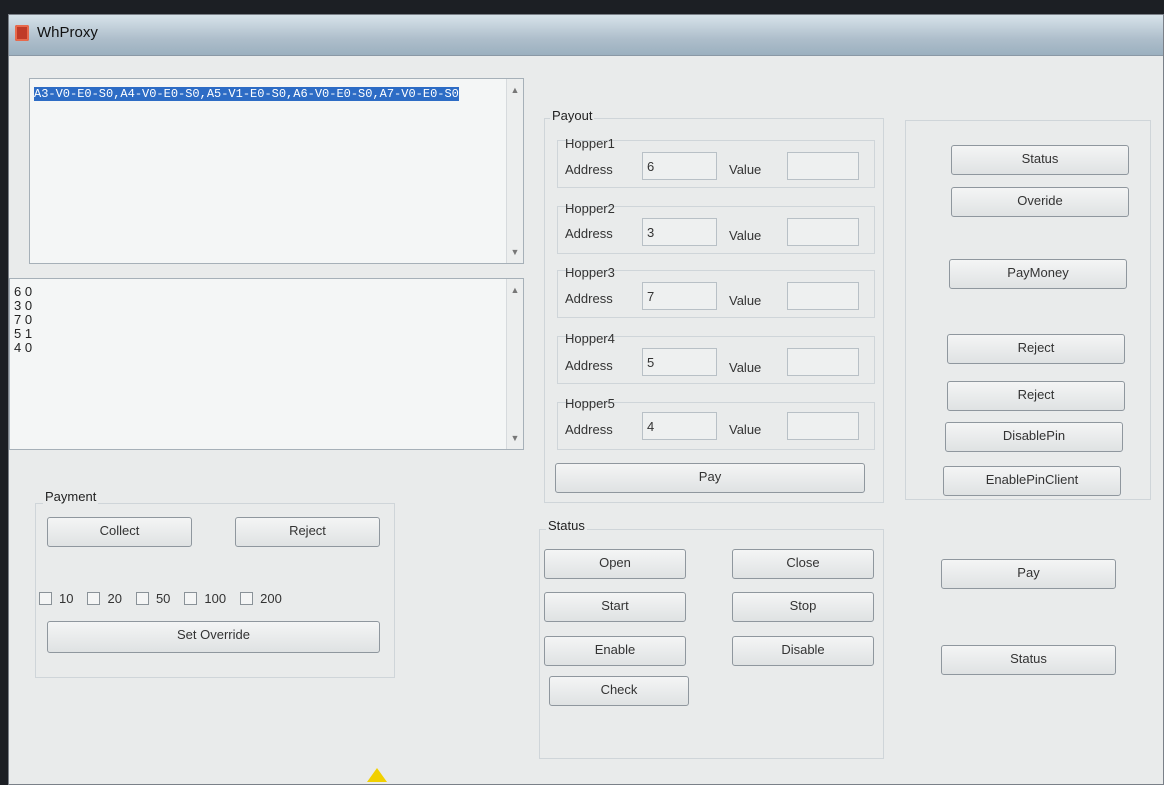 The height and width of the screenshot is (785, 1164). What do you see at coordinates (679, 426) in the screenshot?
I see `hopper5-address-field: 4` at bounding box center [679, 426].